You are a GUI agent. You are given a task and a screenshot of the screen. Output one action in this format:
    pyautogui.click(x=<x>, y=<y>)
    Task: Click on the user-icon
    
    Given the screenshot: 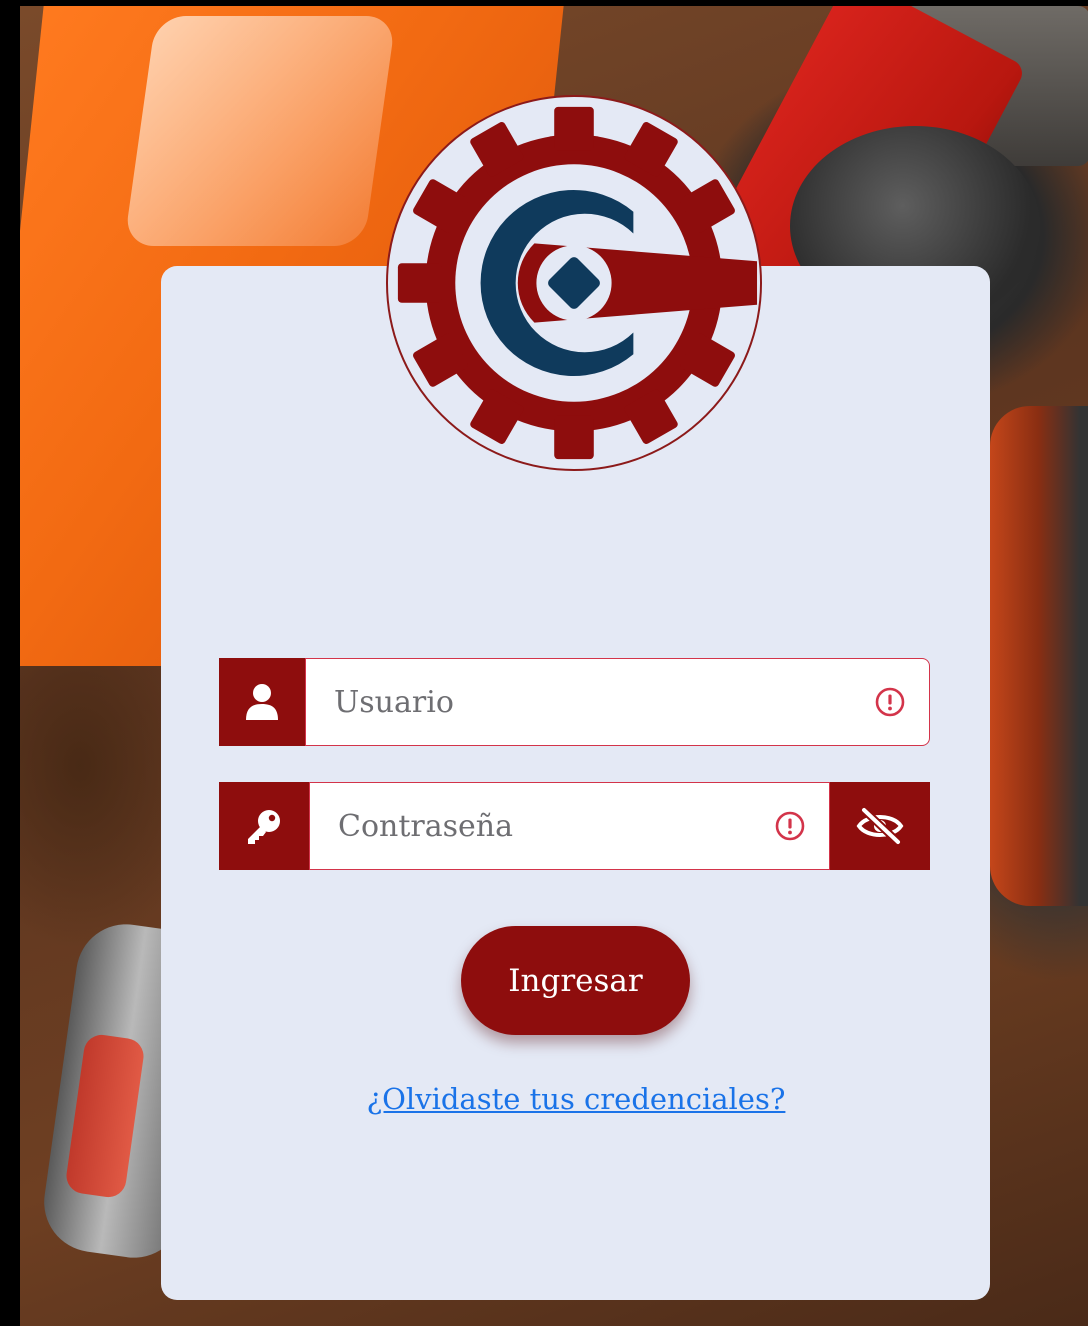 What is the action you would take?
    pyautogui.click(x=262, y=702)
    